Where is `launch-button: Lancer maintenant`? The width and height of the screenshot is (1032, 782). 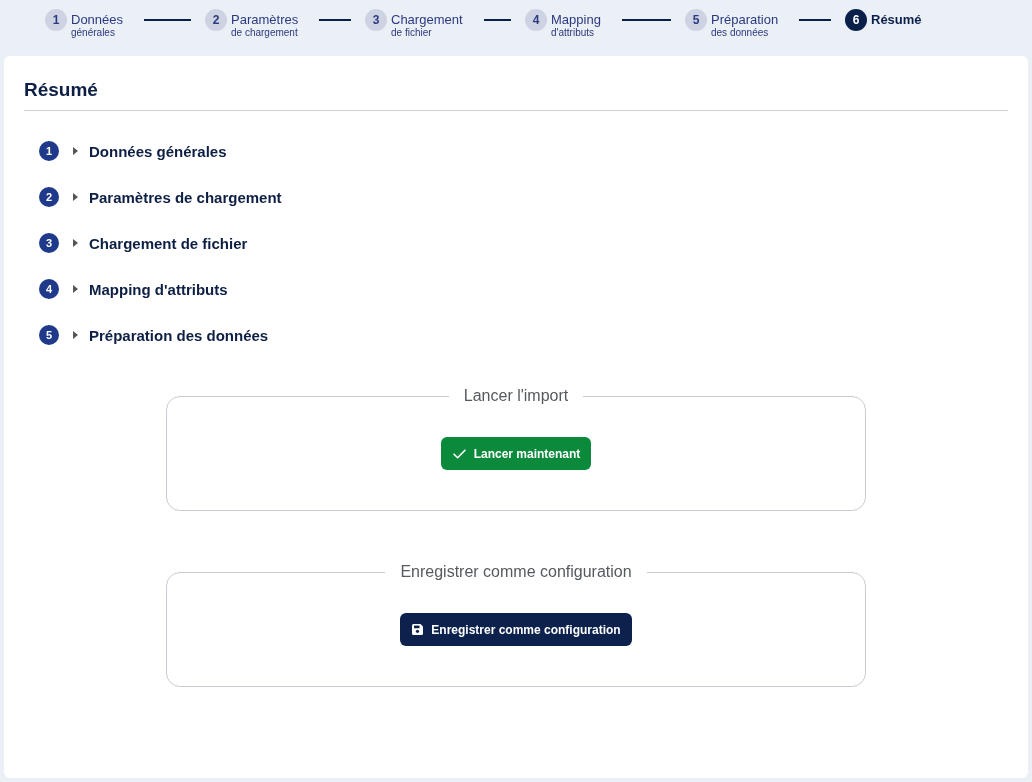
launch-button: Lancer maintenant is located at coordinates (516, 453).